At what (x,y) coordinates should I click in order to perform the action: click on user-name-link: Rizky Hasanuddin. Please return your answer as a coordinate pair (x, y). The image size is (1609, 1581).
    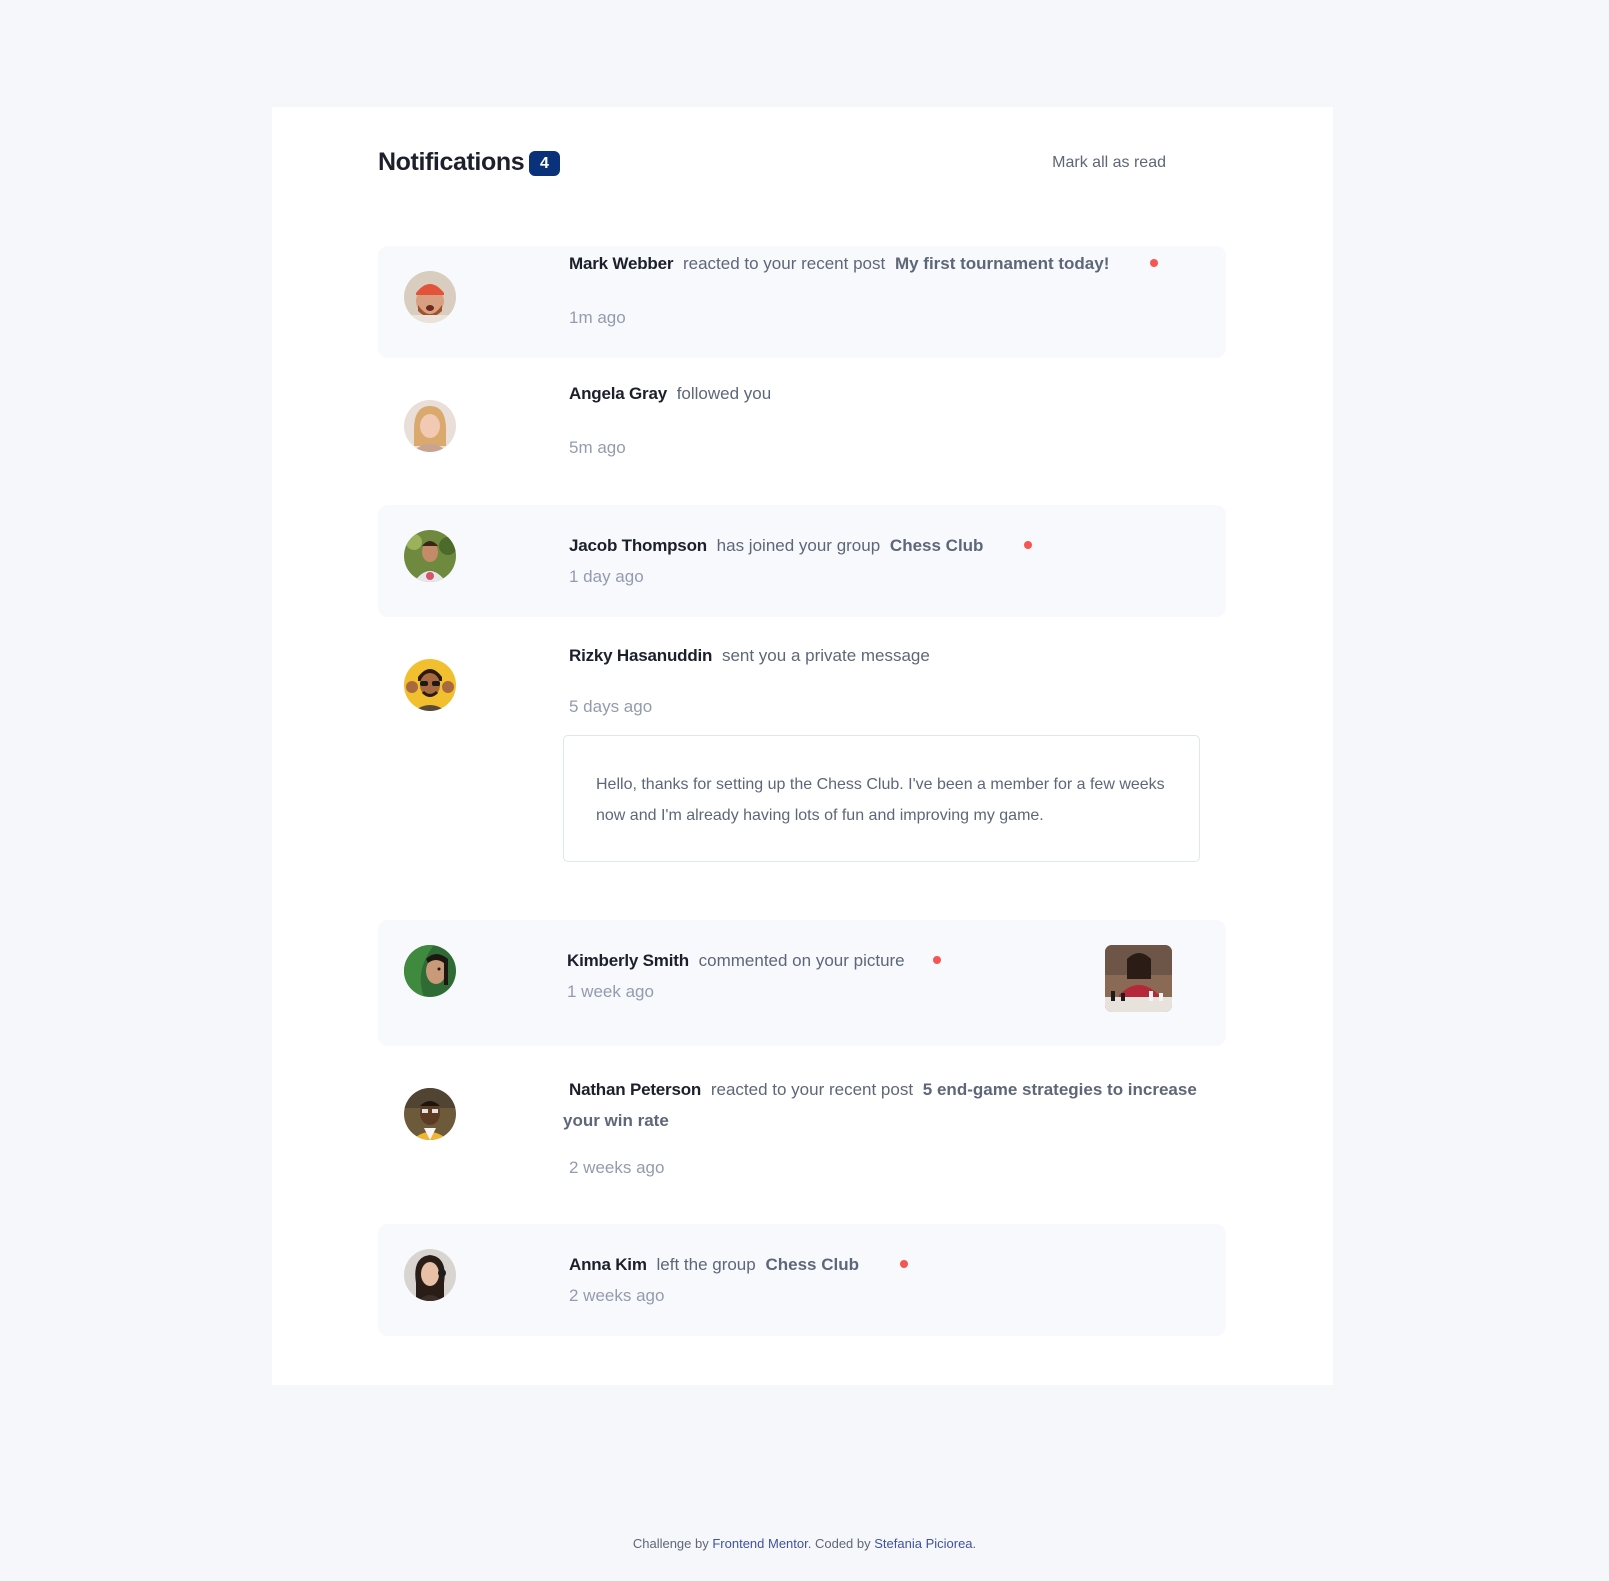
    Looking at the image, I should click on (640, 655).